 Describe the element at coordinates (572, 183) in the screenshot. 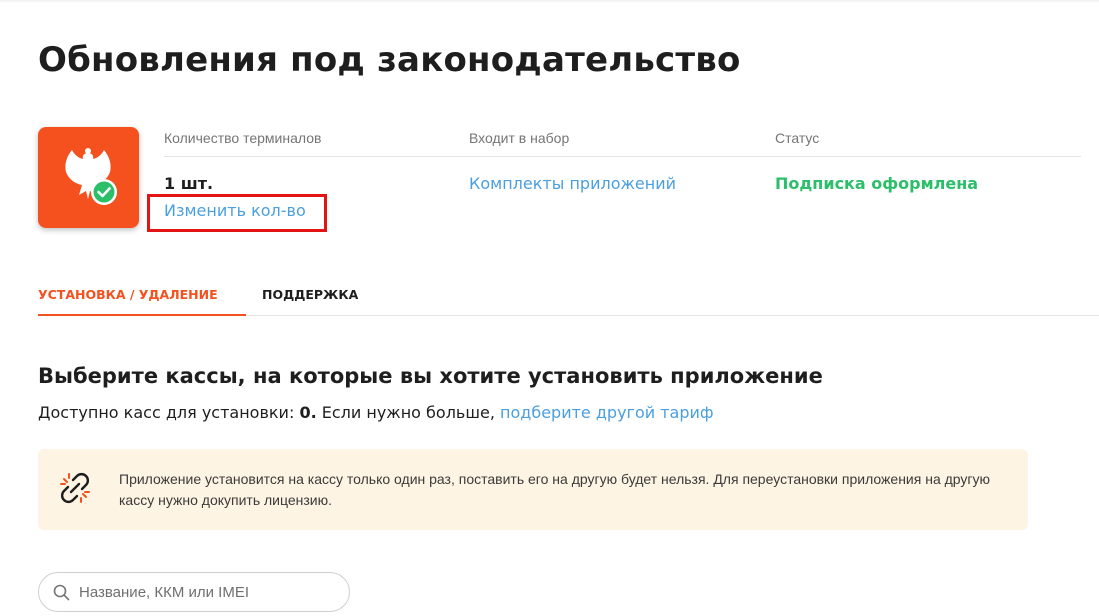

I see `app-bundles-link: Комплекты приложений` at that location.